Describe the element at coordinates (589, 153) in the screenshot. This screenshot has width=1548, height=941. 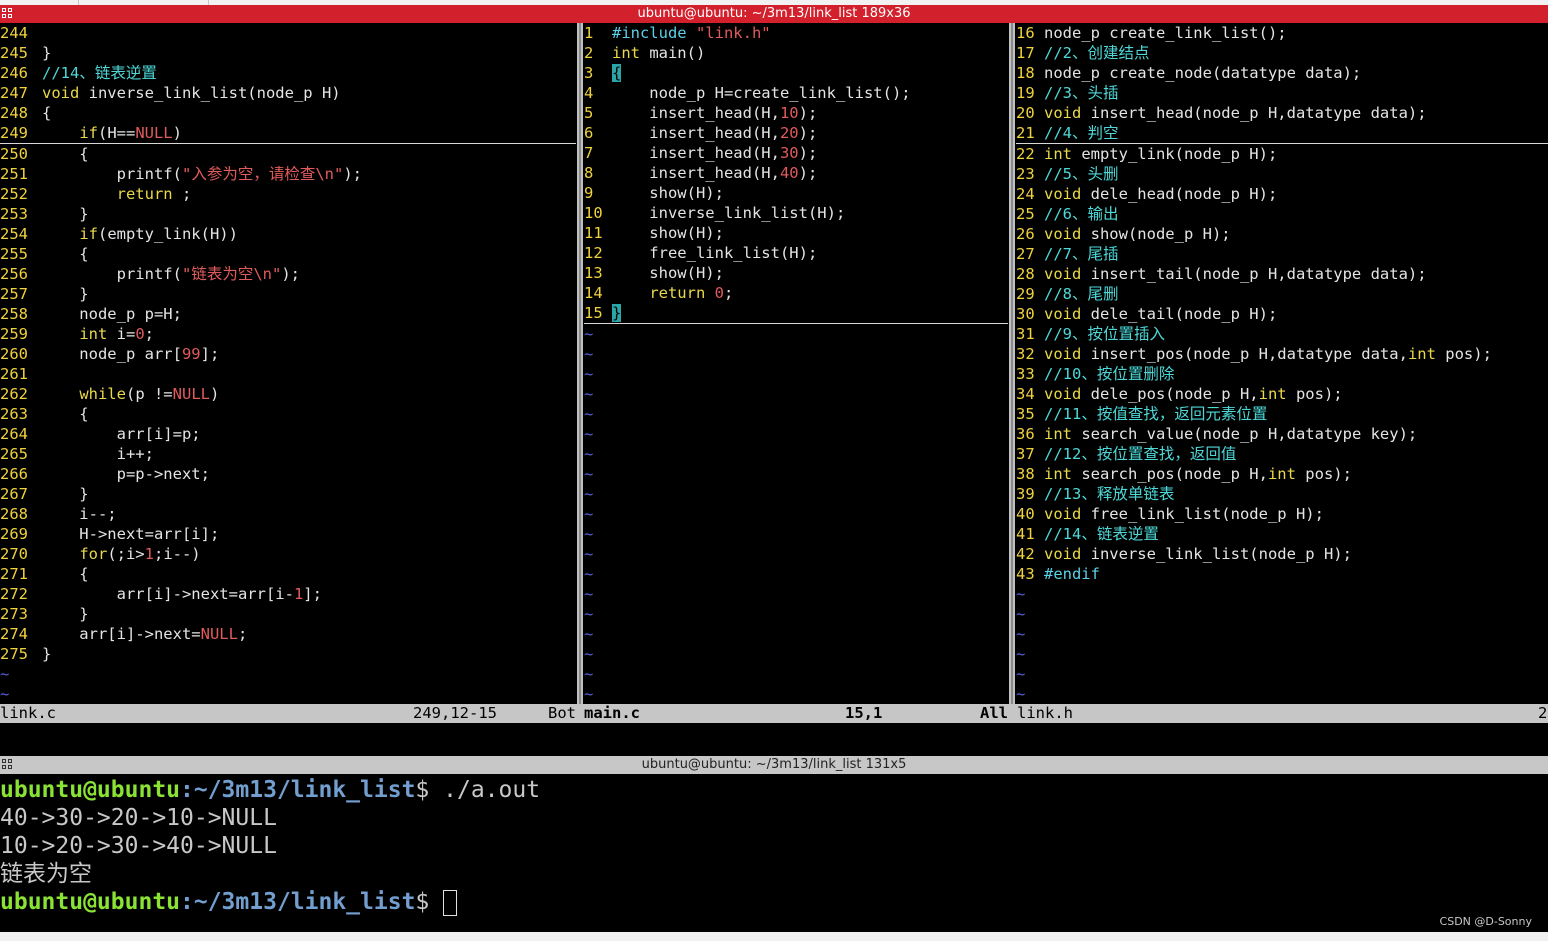
I see `line-number: 7` at that location.